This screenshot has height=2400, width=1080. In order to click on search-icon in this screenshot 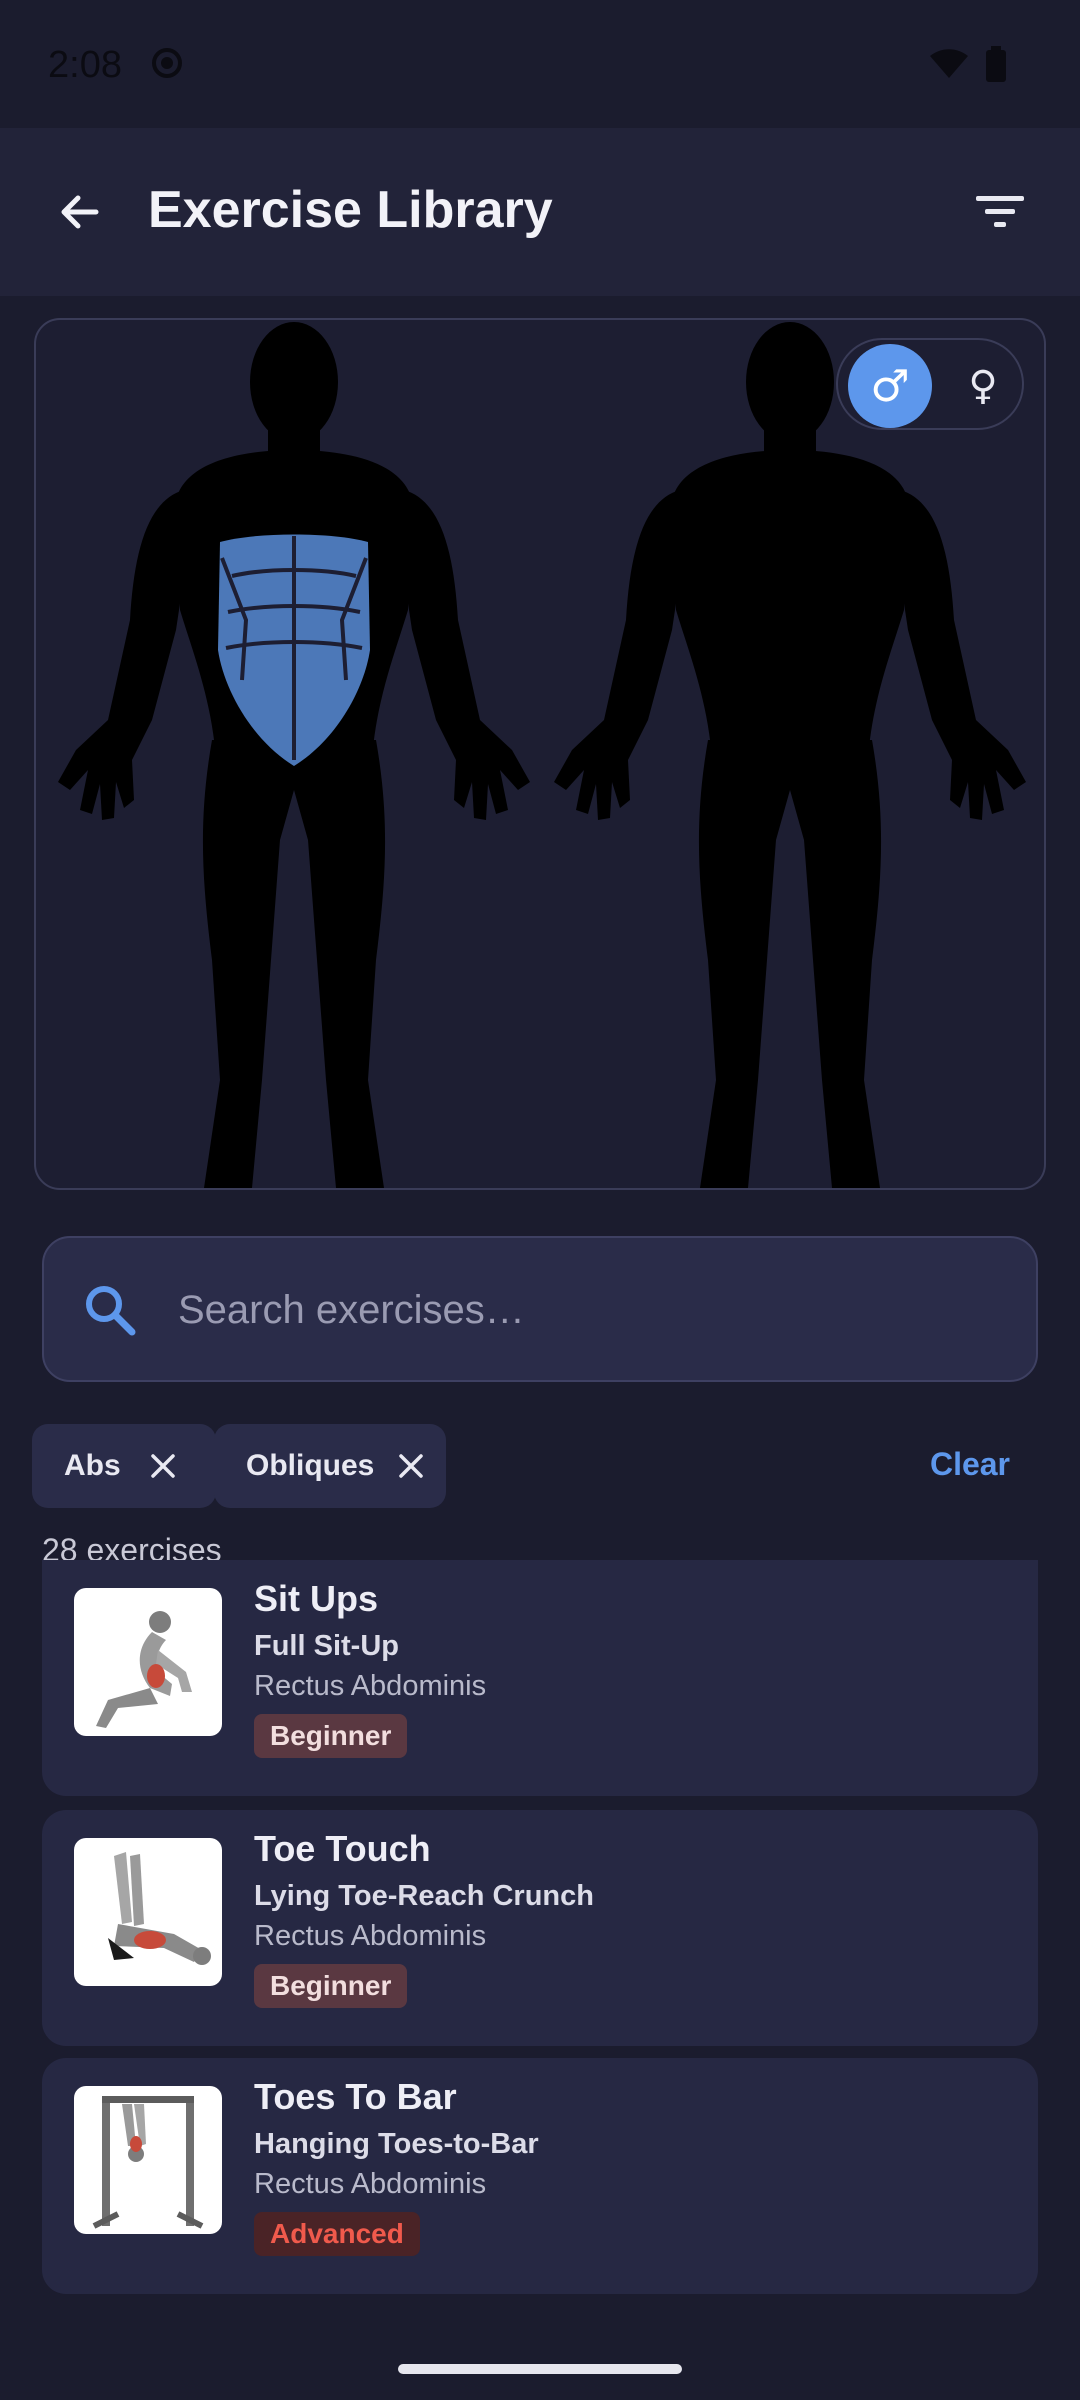, I will do `click(111, 1311)`.